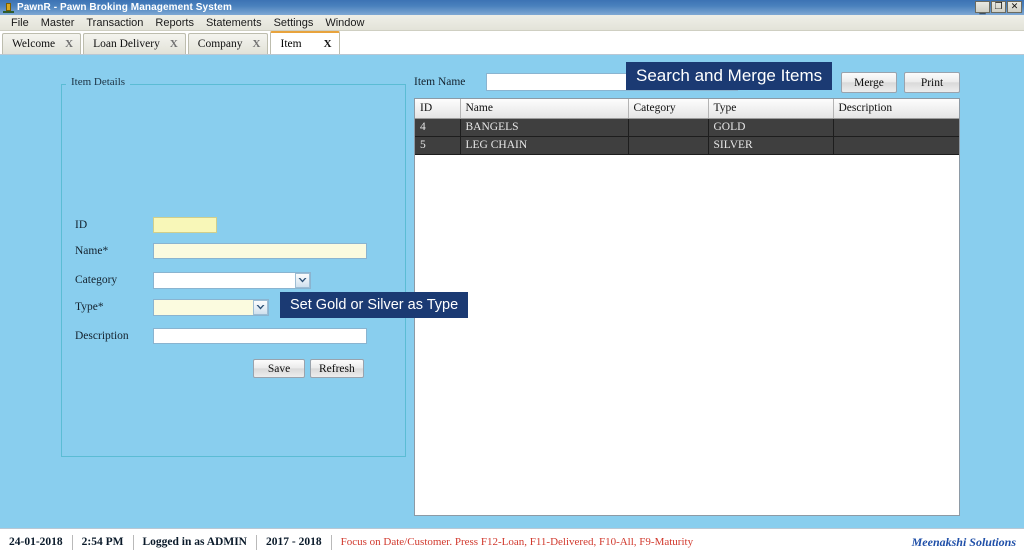 The image size is (1024, 555). I want to click on cell-id: 5, so click(438, 145).